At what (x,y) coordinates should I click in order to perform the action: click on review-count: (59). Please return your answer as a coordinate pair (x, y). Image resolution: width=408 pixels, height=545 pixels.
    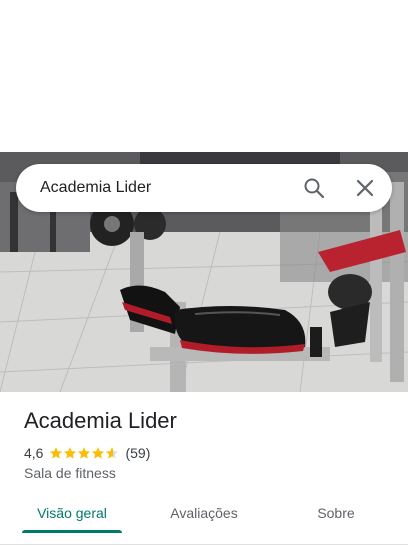
    Looking at the image, I should click on (137, 453).